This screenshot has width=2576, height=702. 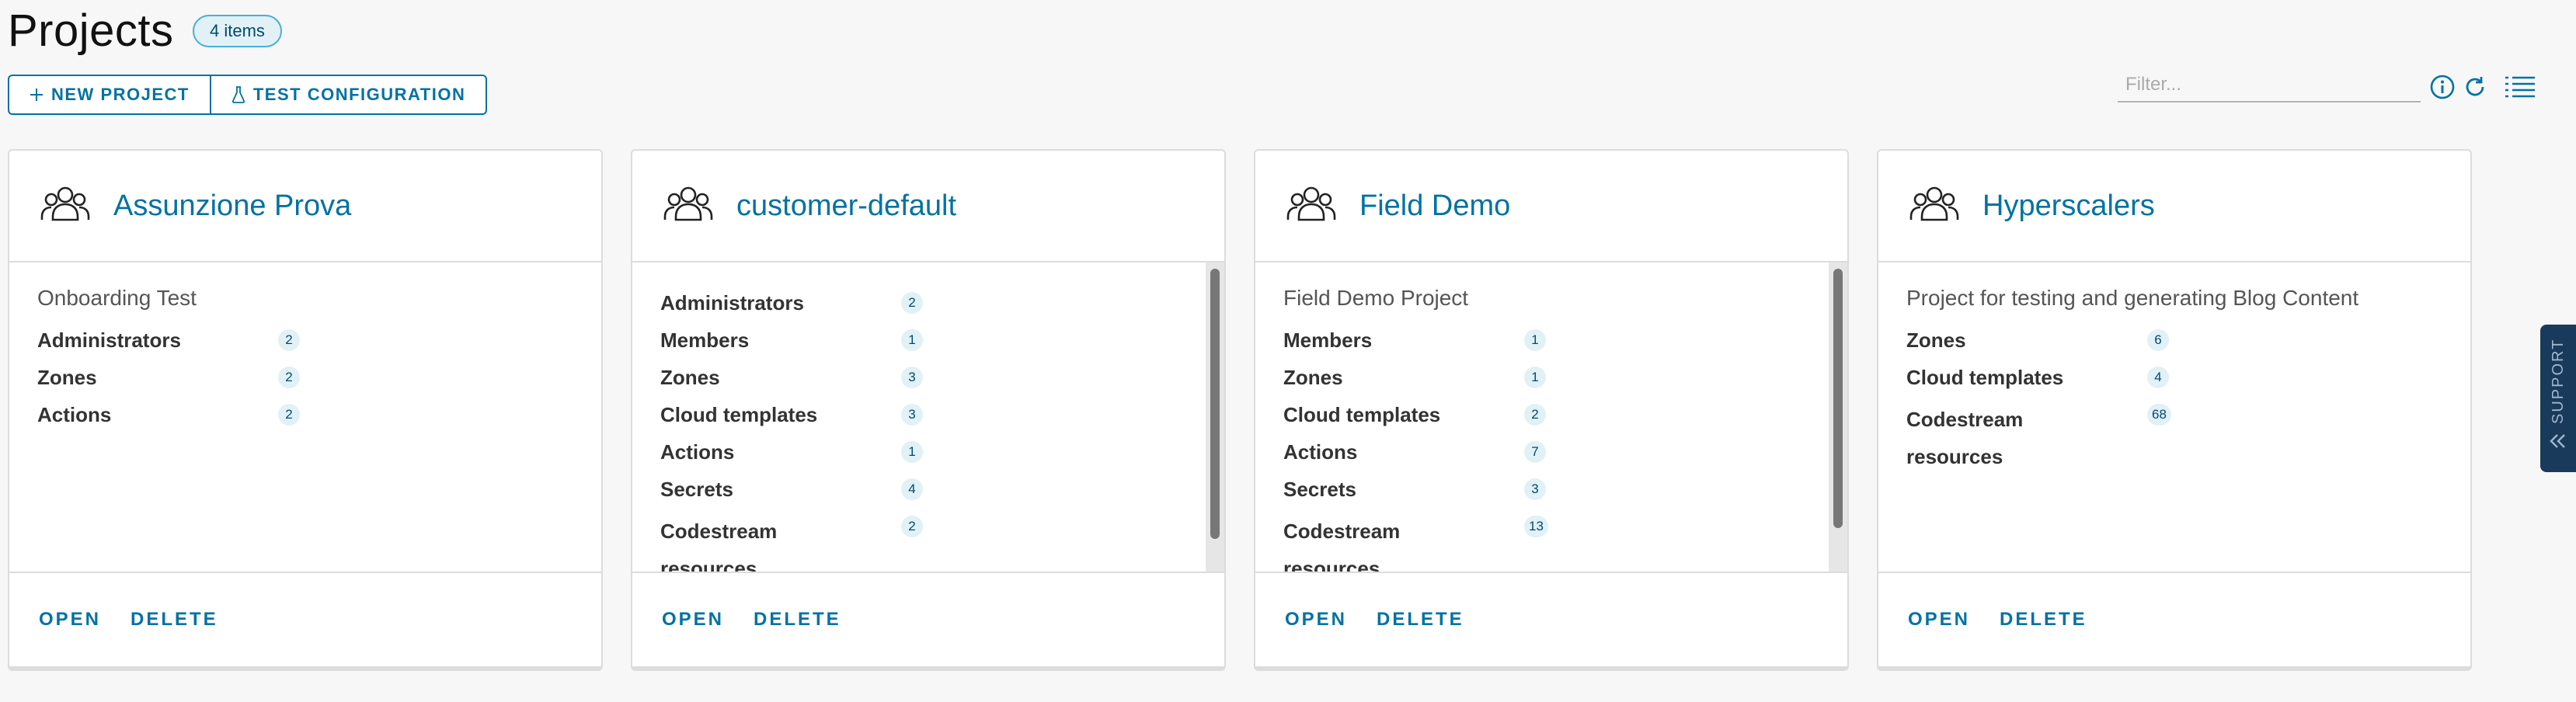 I want to click on card-title: Hyperscalers, so click(x=2068, y=206).